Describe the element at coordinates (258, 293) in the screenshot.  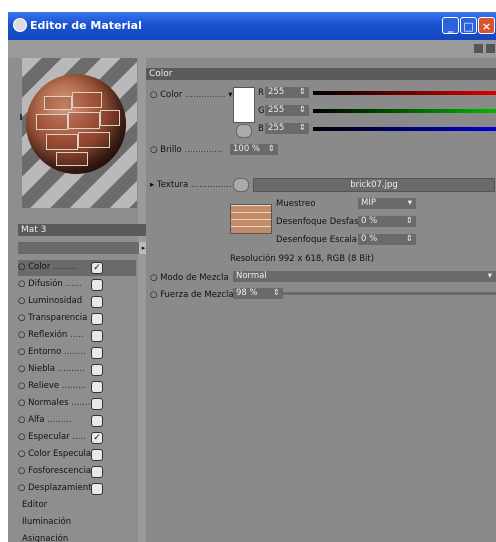
I see `fuerza-mezcla-field: 98 % ⇕` at that location.